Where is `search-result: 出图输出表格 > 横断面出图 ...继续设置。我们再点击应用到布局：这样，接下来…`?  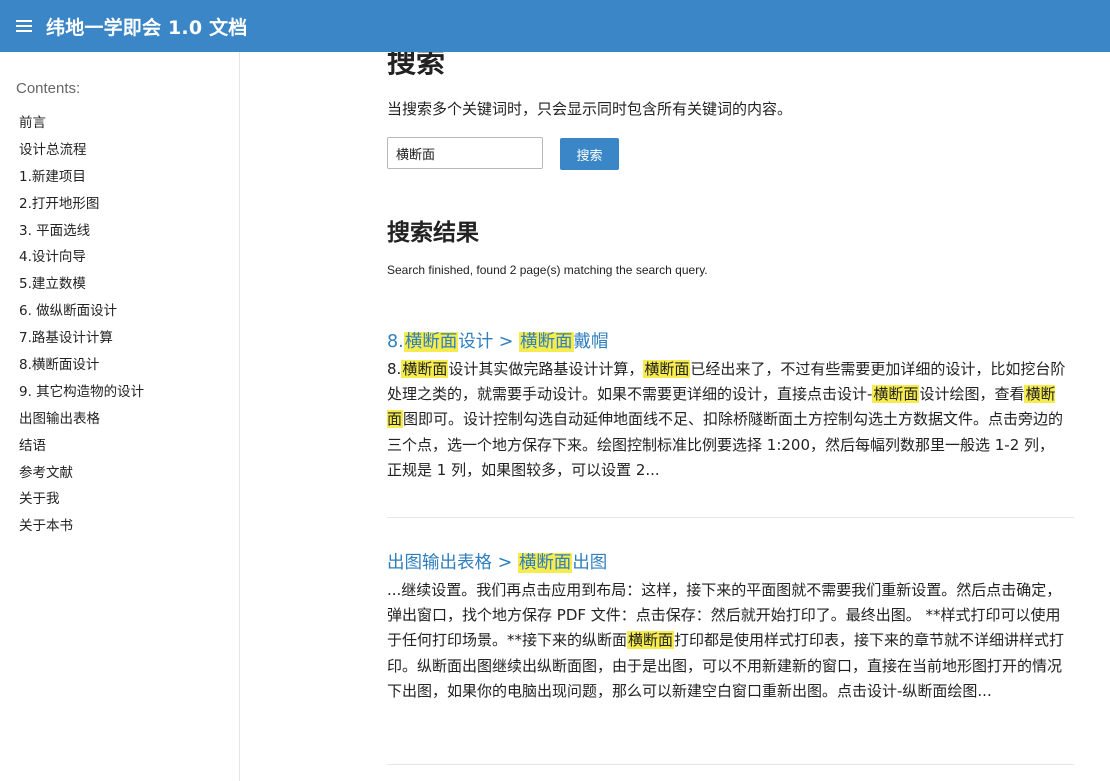 search-result: 出图输出表格 > 横断面出图 ...继续设置。我们再点击应用到布局：这样，接下来… is located at coordinates (731, 627).